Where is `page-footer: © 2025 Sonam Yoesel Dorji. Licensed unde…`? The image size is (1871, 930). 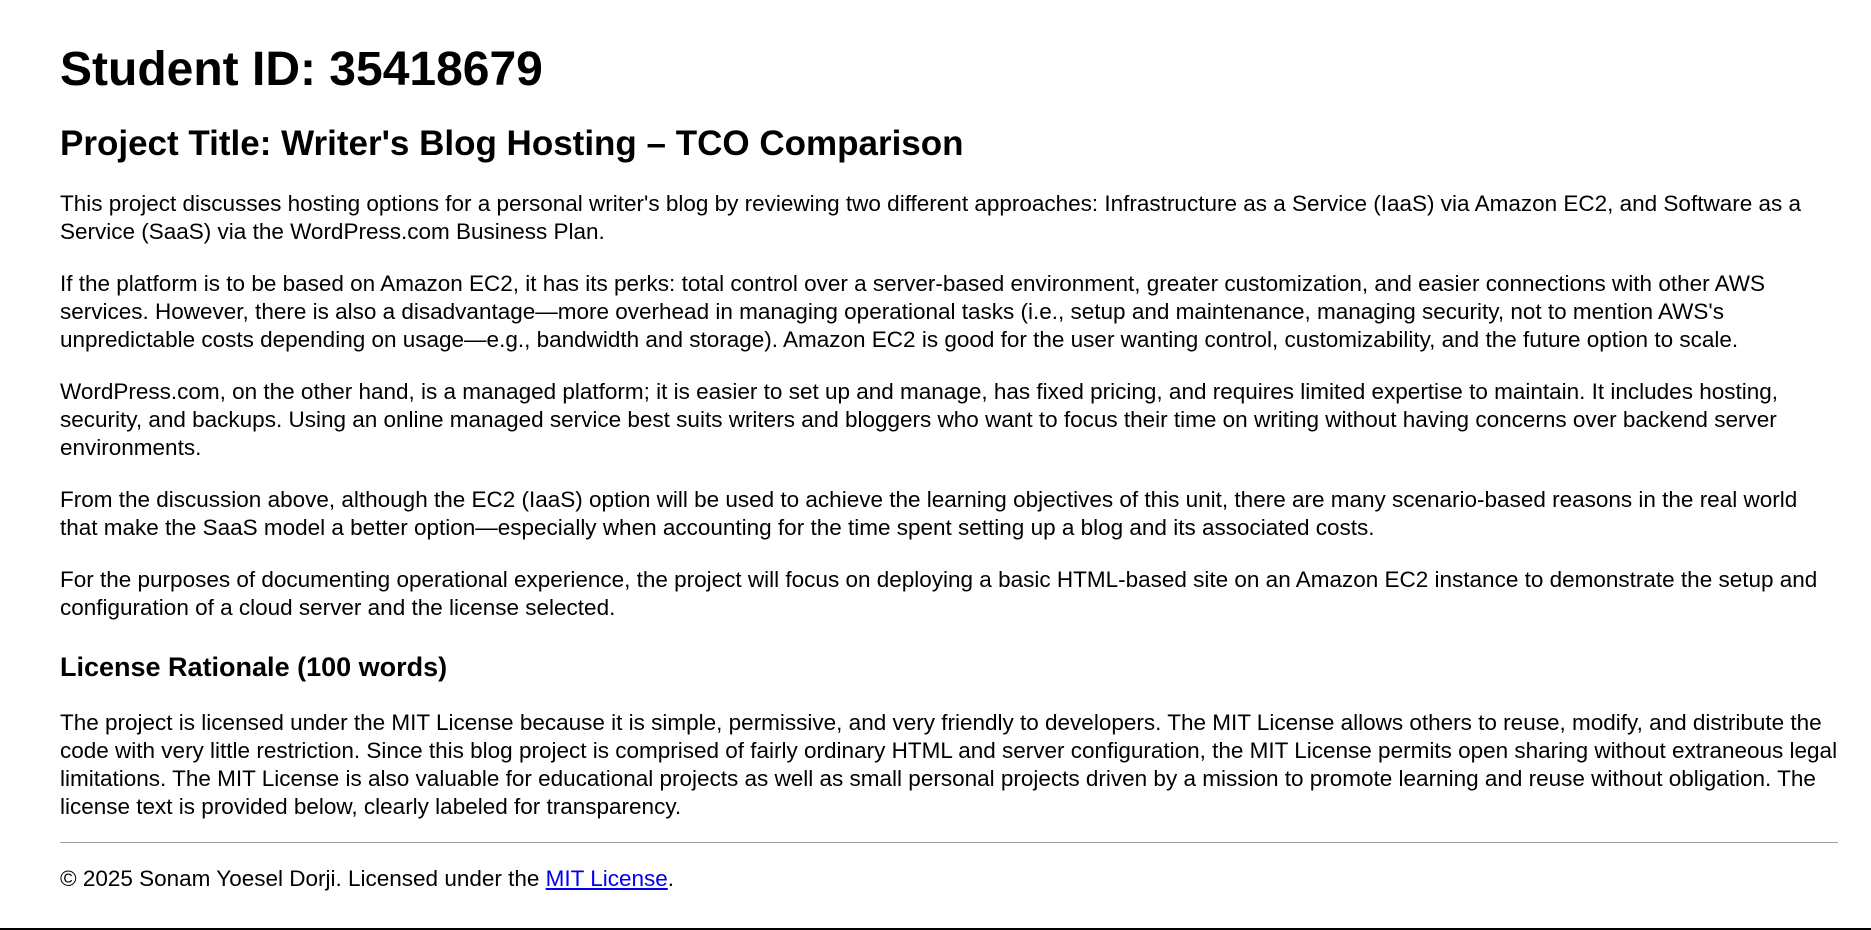
page-footer: © 2025 Sonam Yoesel Dorji. Licensed unde… is located at coordinates (949, 879).